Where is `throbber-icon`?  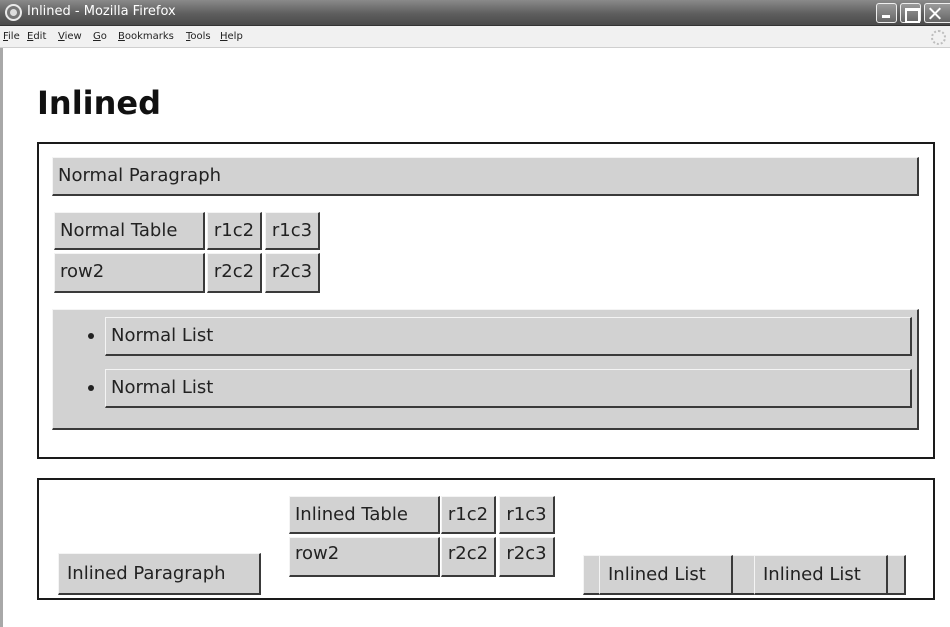
throbber-icon is located at coordinates (938, 37).